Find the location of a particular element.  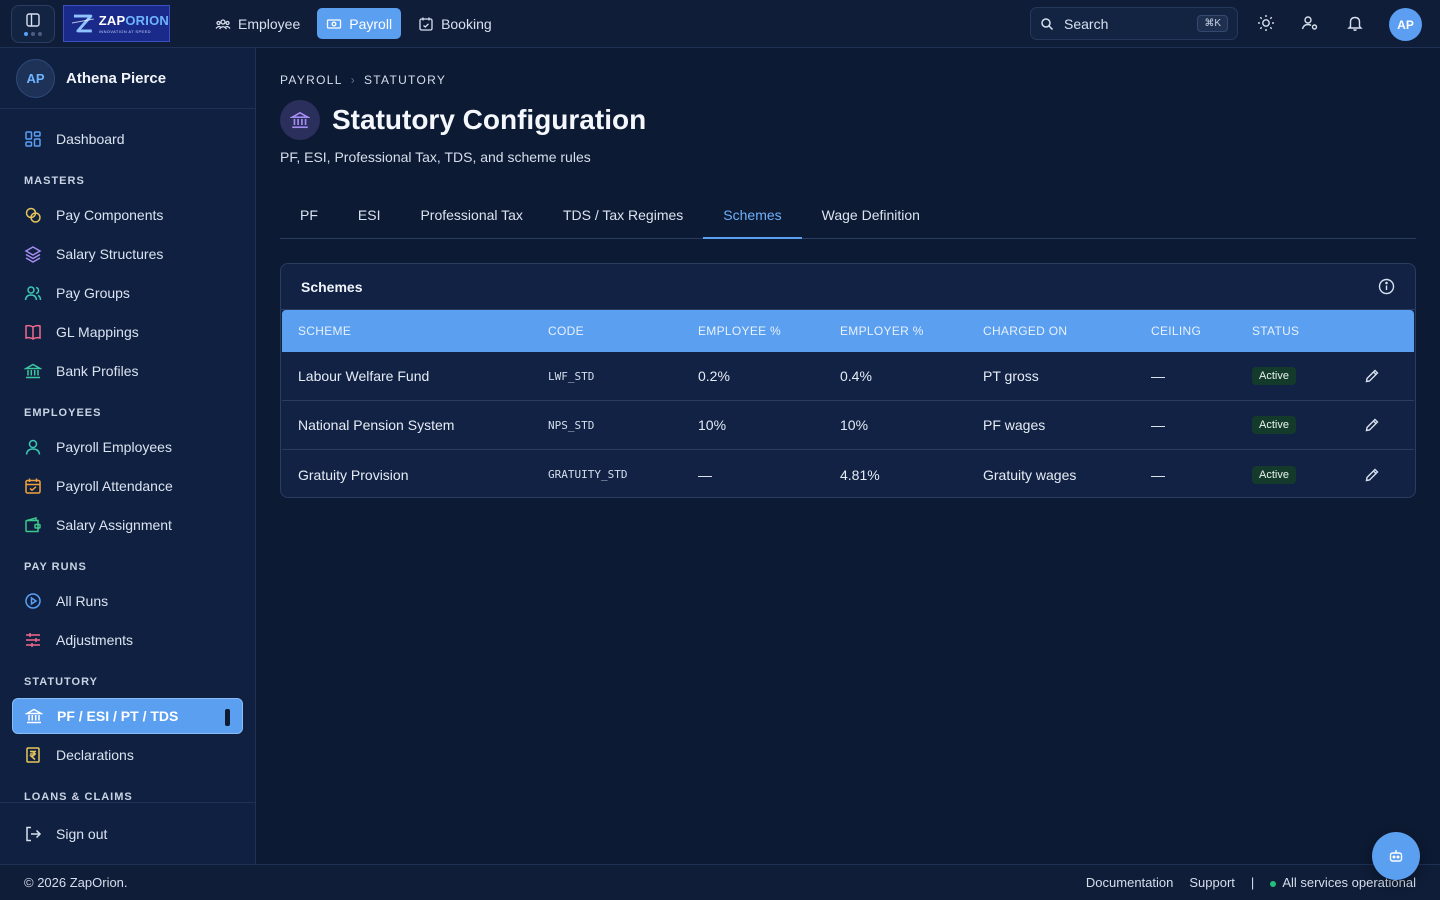

user-avatar-button: AP is located at coordinates (1405, 24).